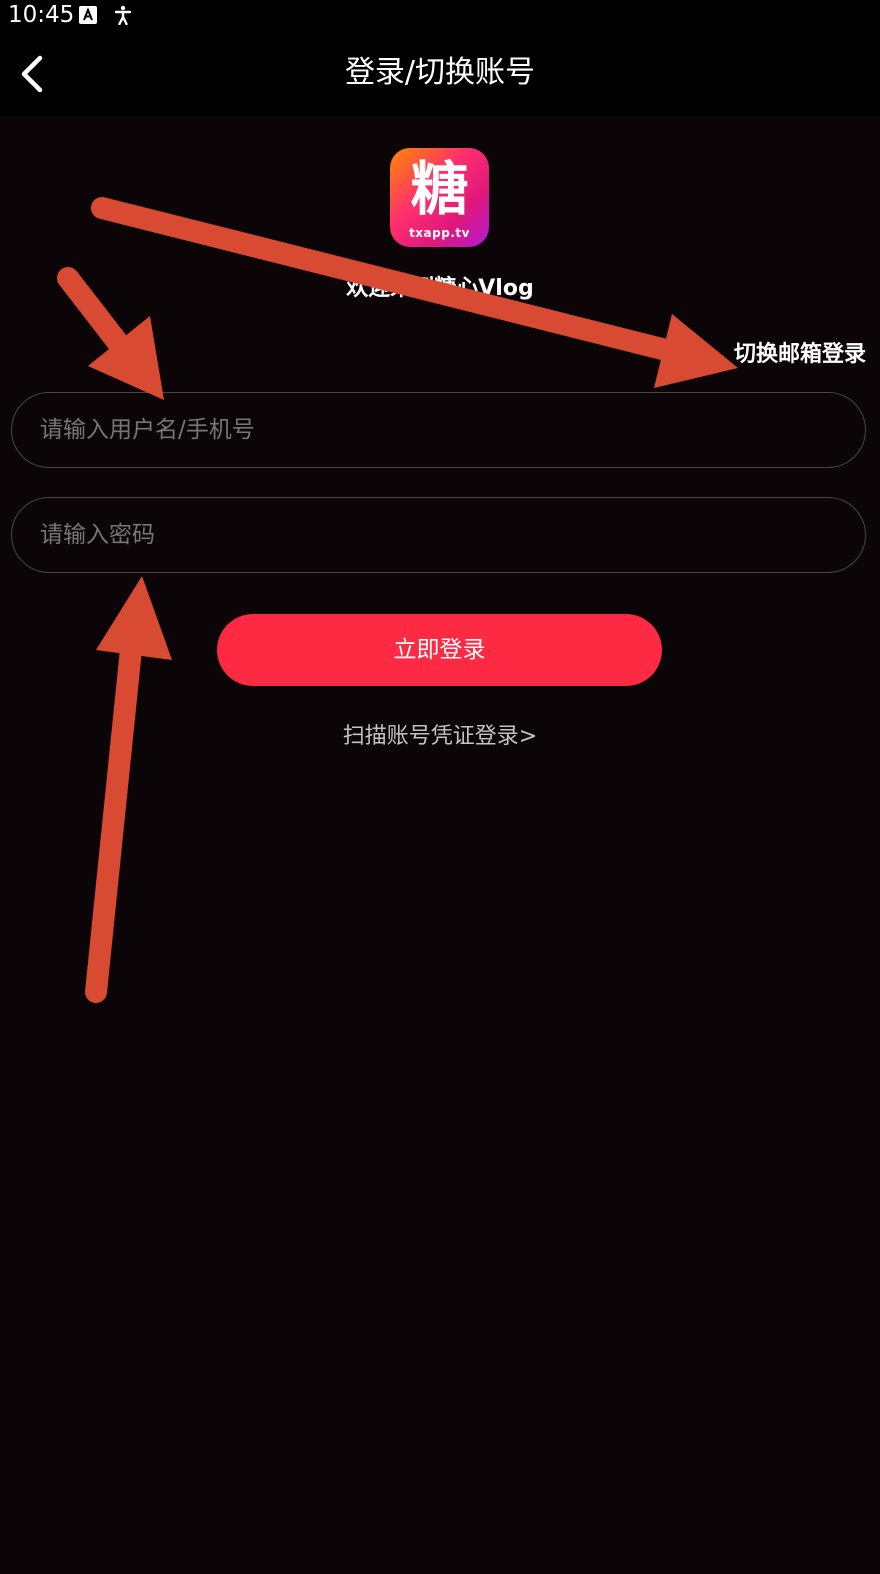 This screenshot has width=880, height=1574. What do you see at coordinates (41, 15) in the screenshot?
I see `status-time: 10:45` at bounding box center [41, 15].